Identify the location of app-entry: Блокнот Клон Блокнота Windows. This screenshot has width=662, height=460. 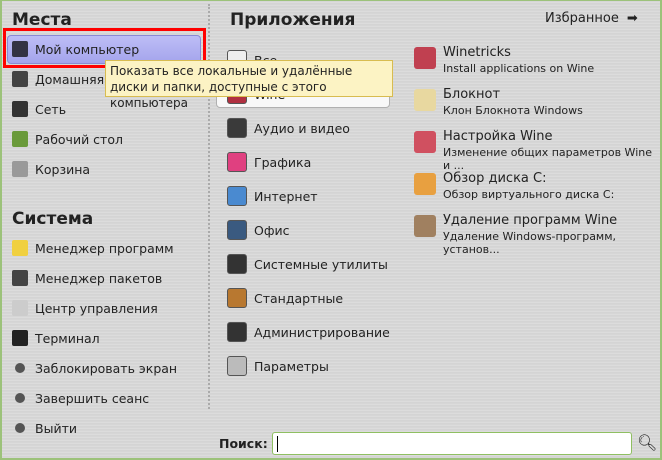
(498, 102).